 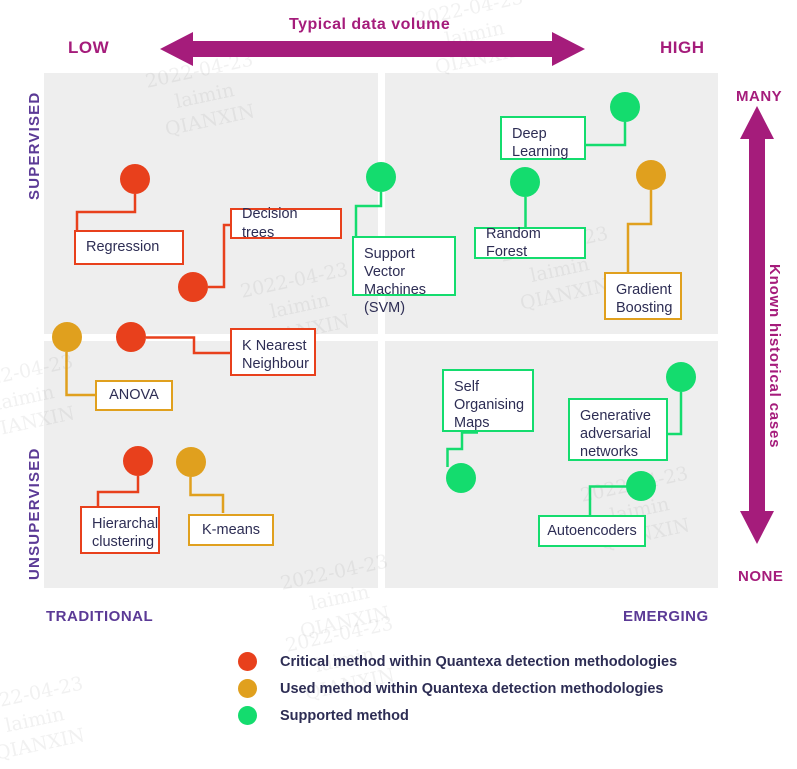 What do you see at coordinates (34, 145) in the screenshot?
I see `axis-label-supervised: SUPERVISED` at bounding box center [34, 145].